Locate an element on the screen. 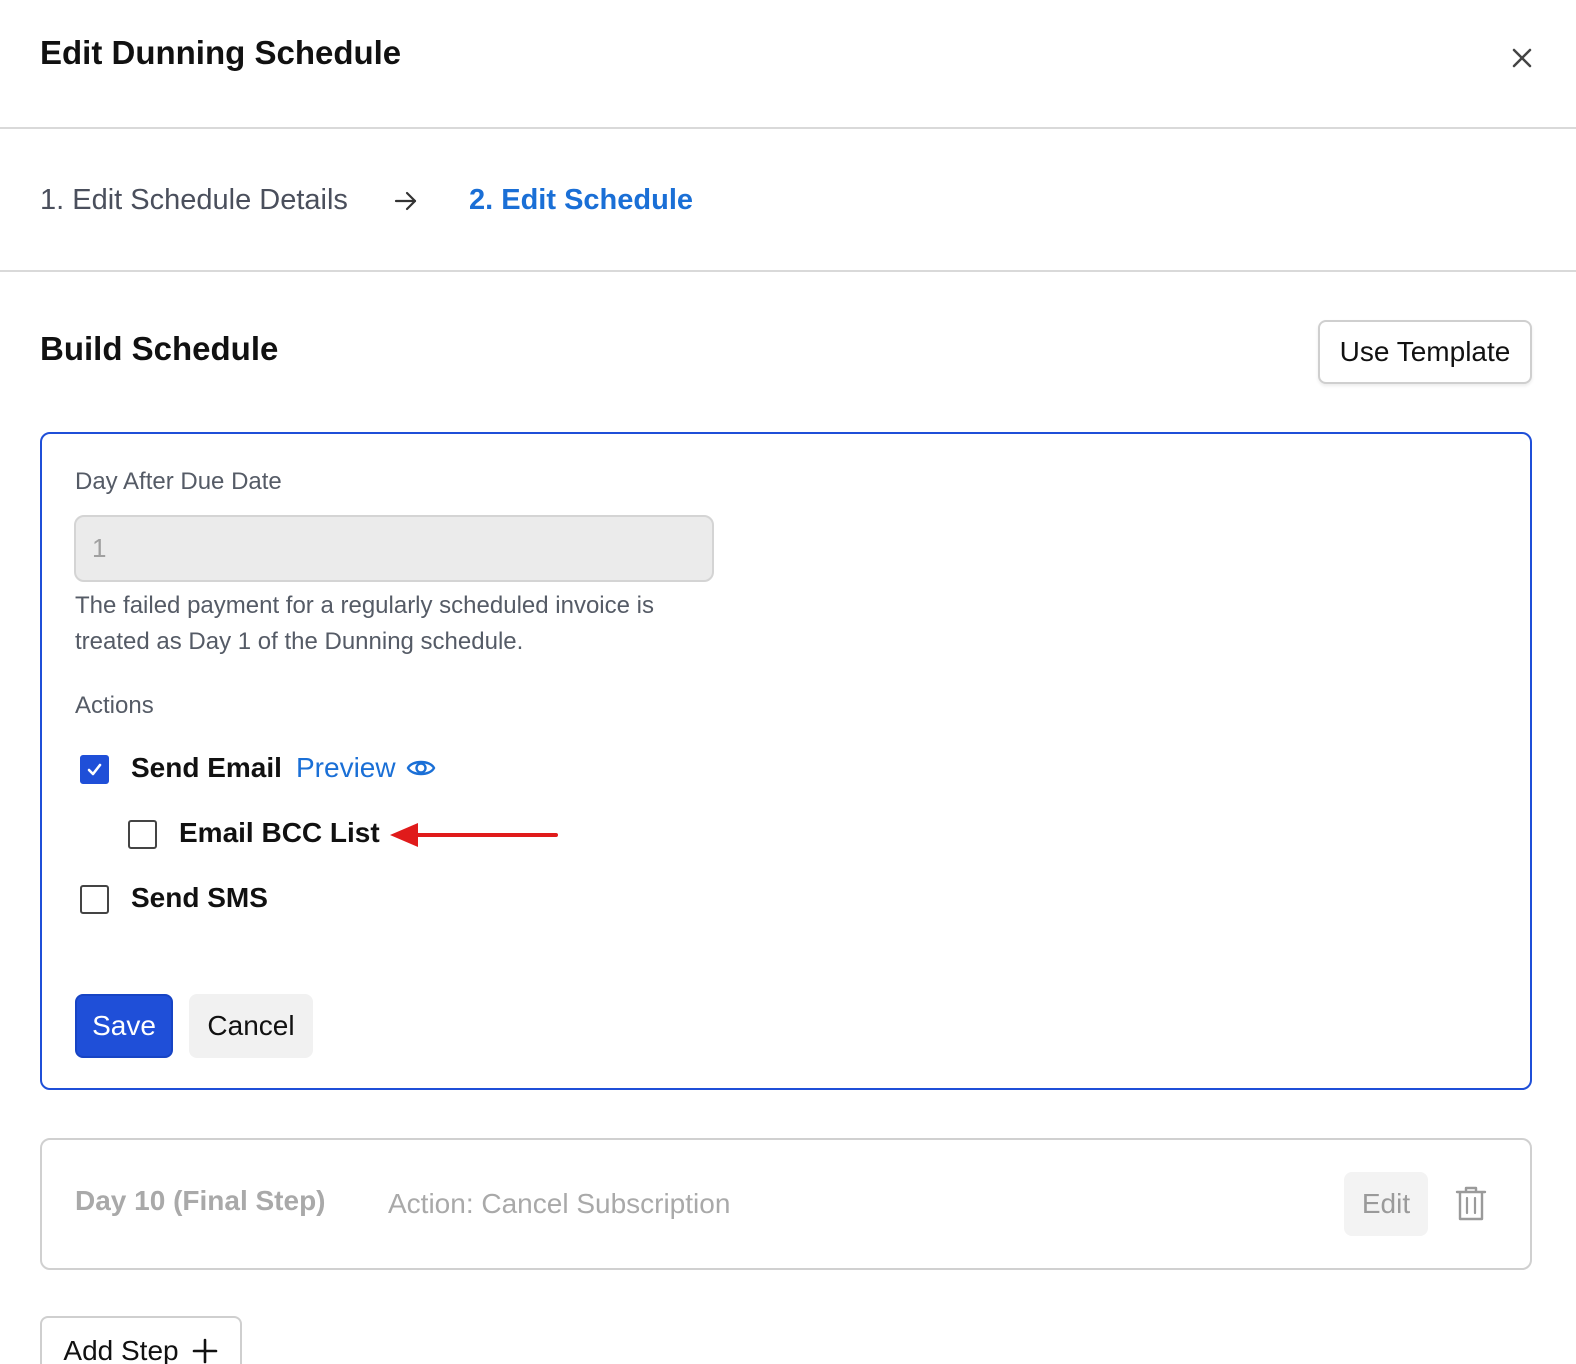 Image resolution: width=1576 pixels, height=1364 pixels. plus-icon is located at coordinates (204, 1351).